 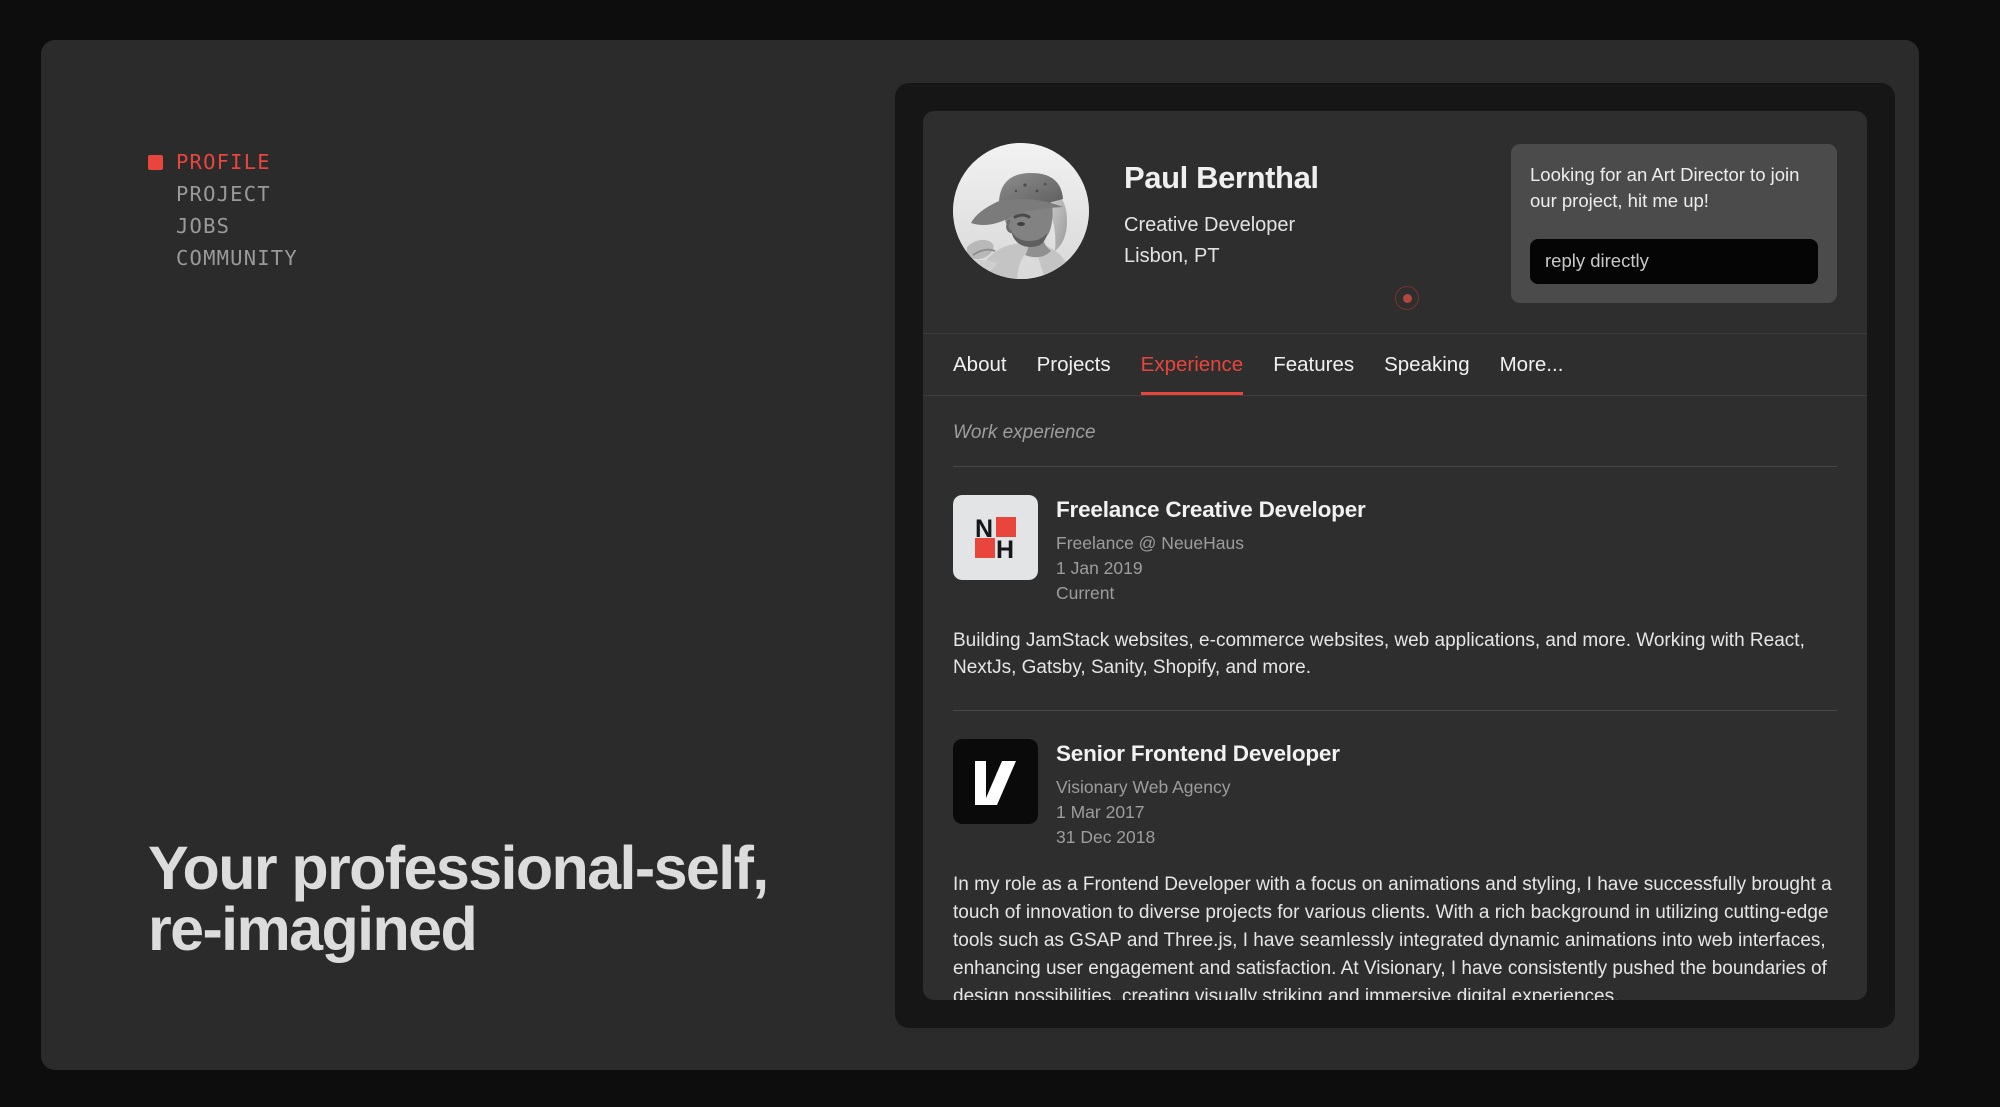 I want to click on neuehaus-logo-icon: N H, so click(x=995, y=537).